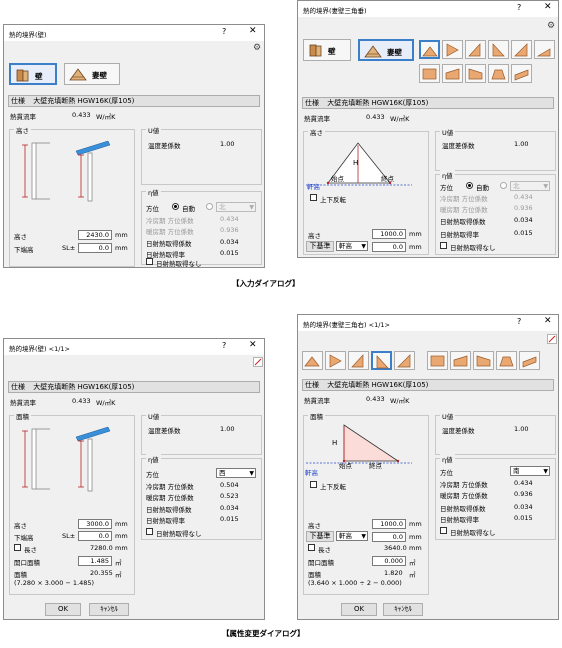  I want to click on nosolar-label: 日射熱取得なし, so click(473, 248).